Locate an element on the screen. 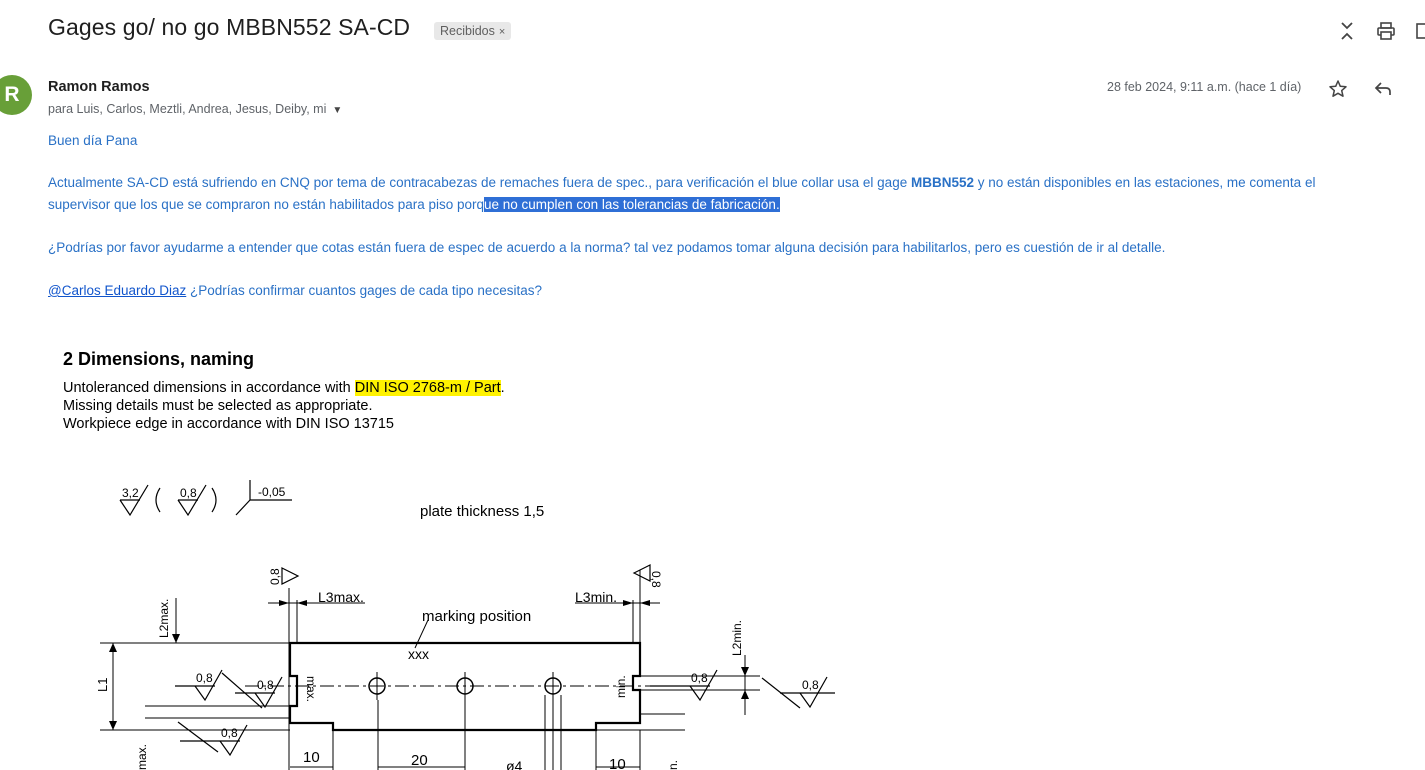 The width and height of the screenshot is (1425, 770). dropdown-caret-icon: ▼ is located at coordinates (337, 110).